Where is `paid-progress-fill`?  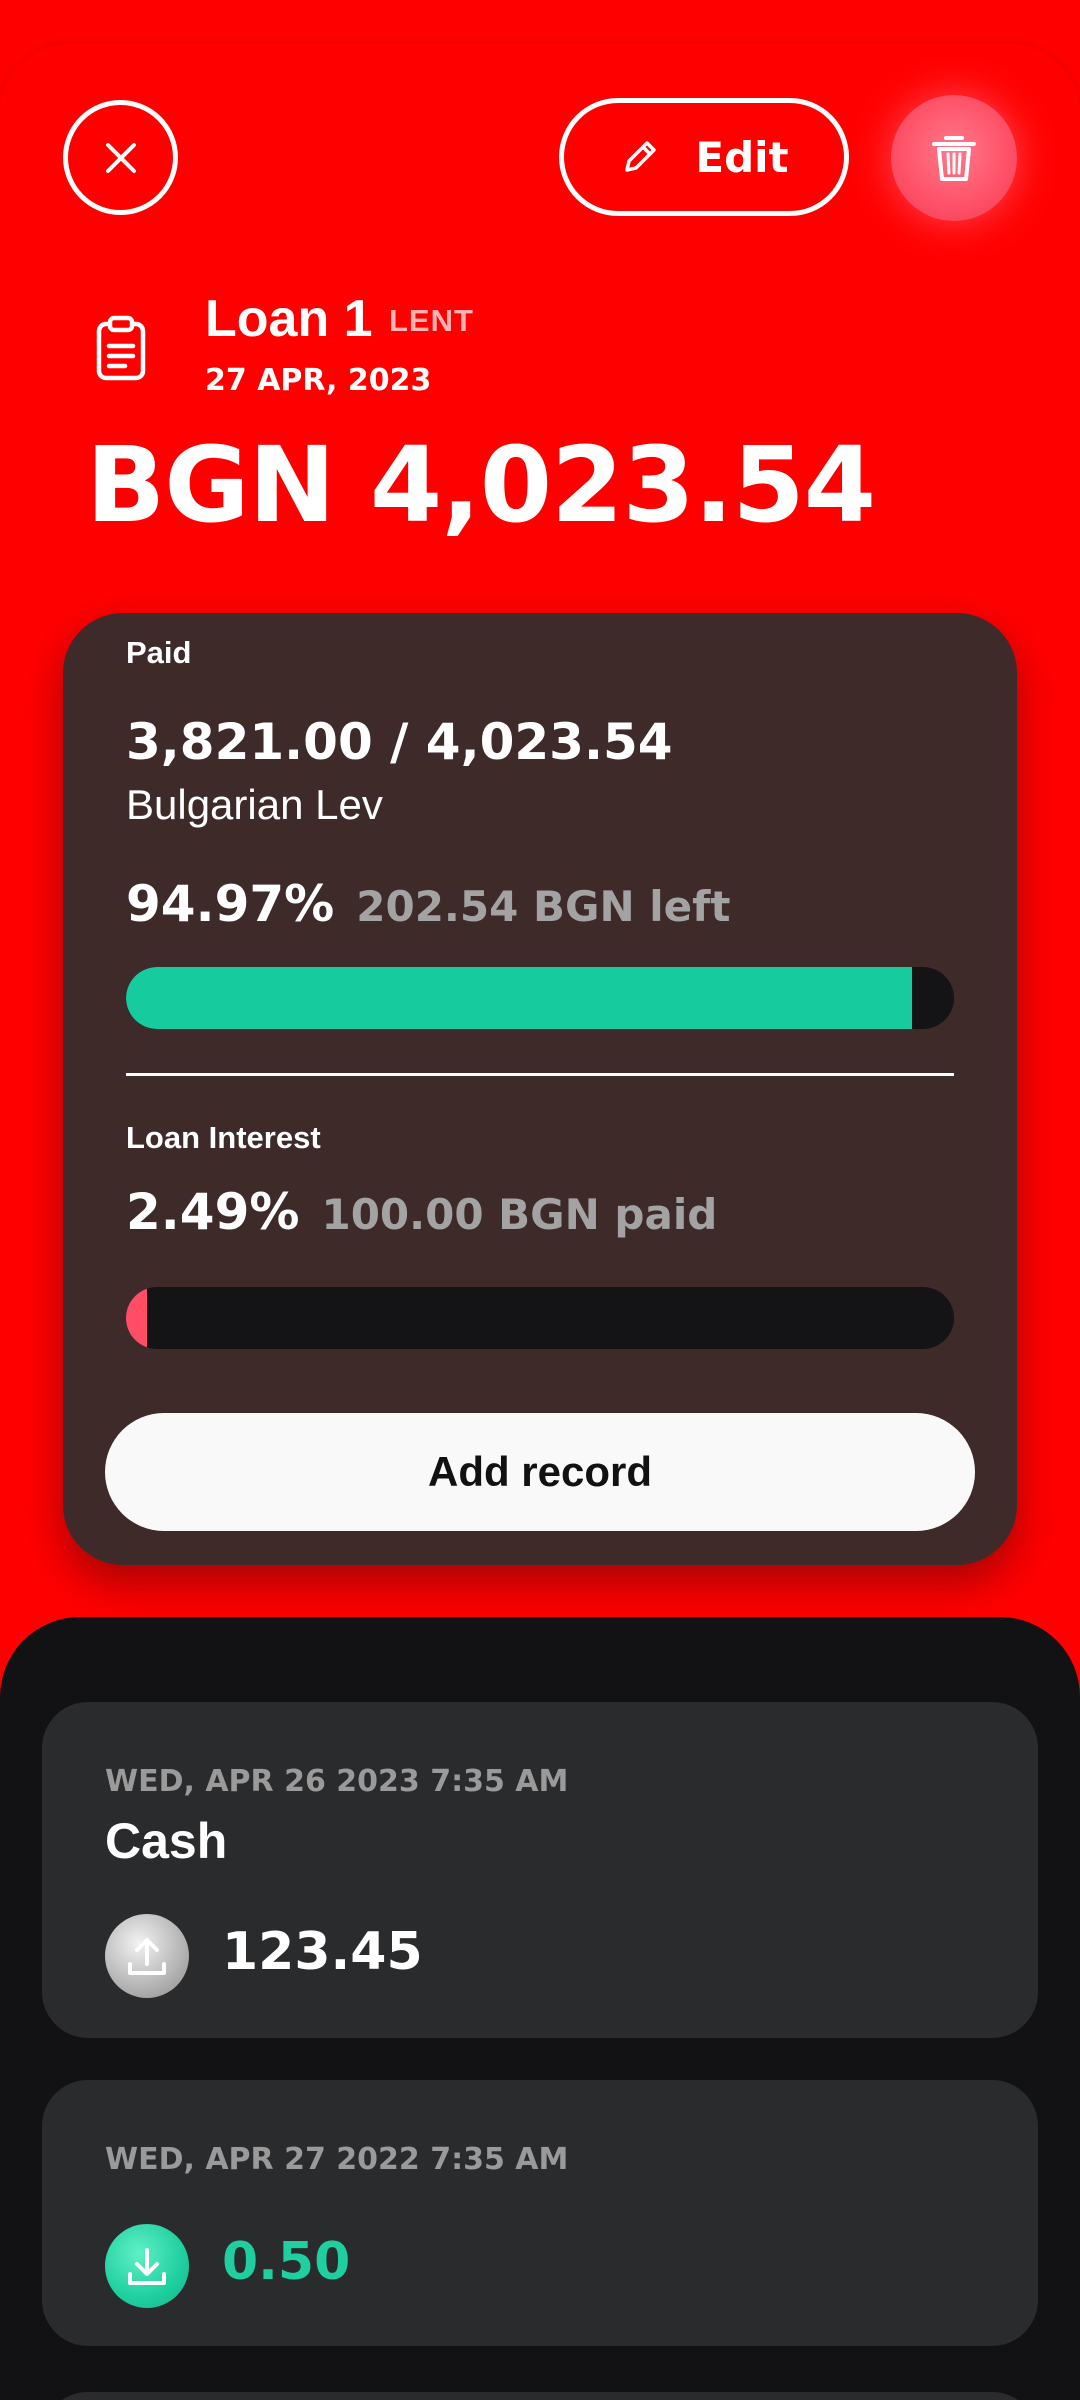 paid-progress-fill is located at coordinates (519, 998).